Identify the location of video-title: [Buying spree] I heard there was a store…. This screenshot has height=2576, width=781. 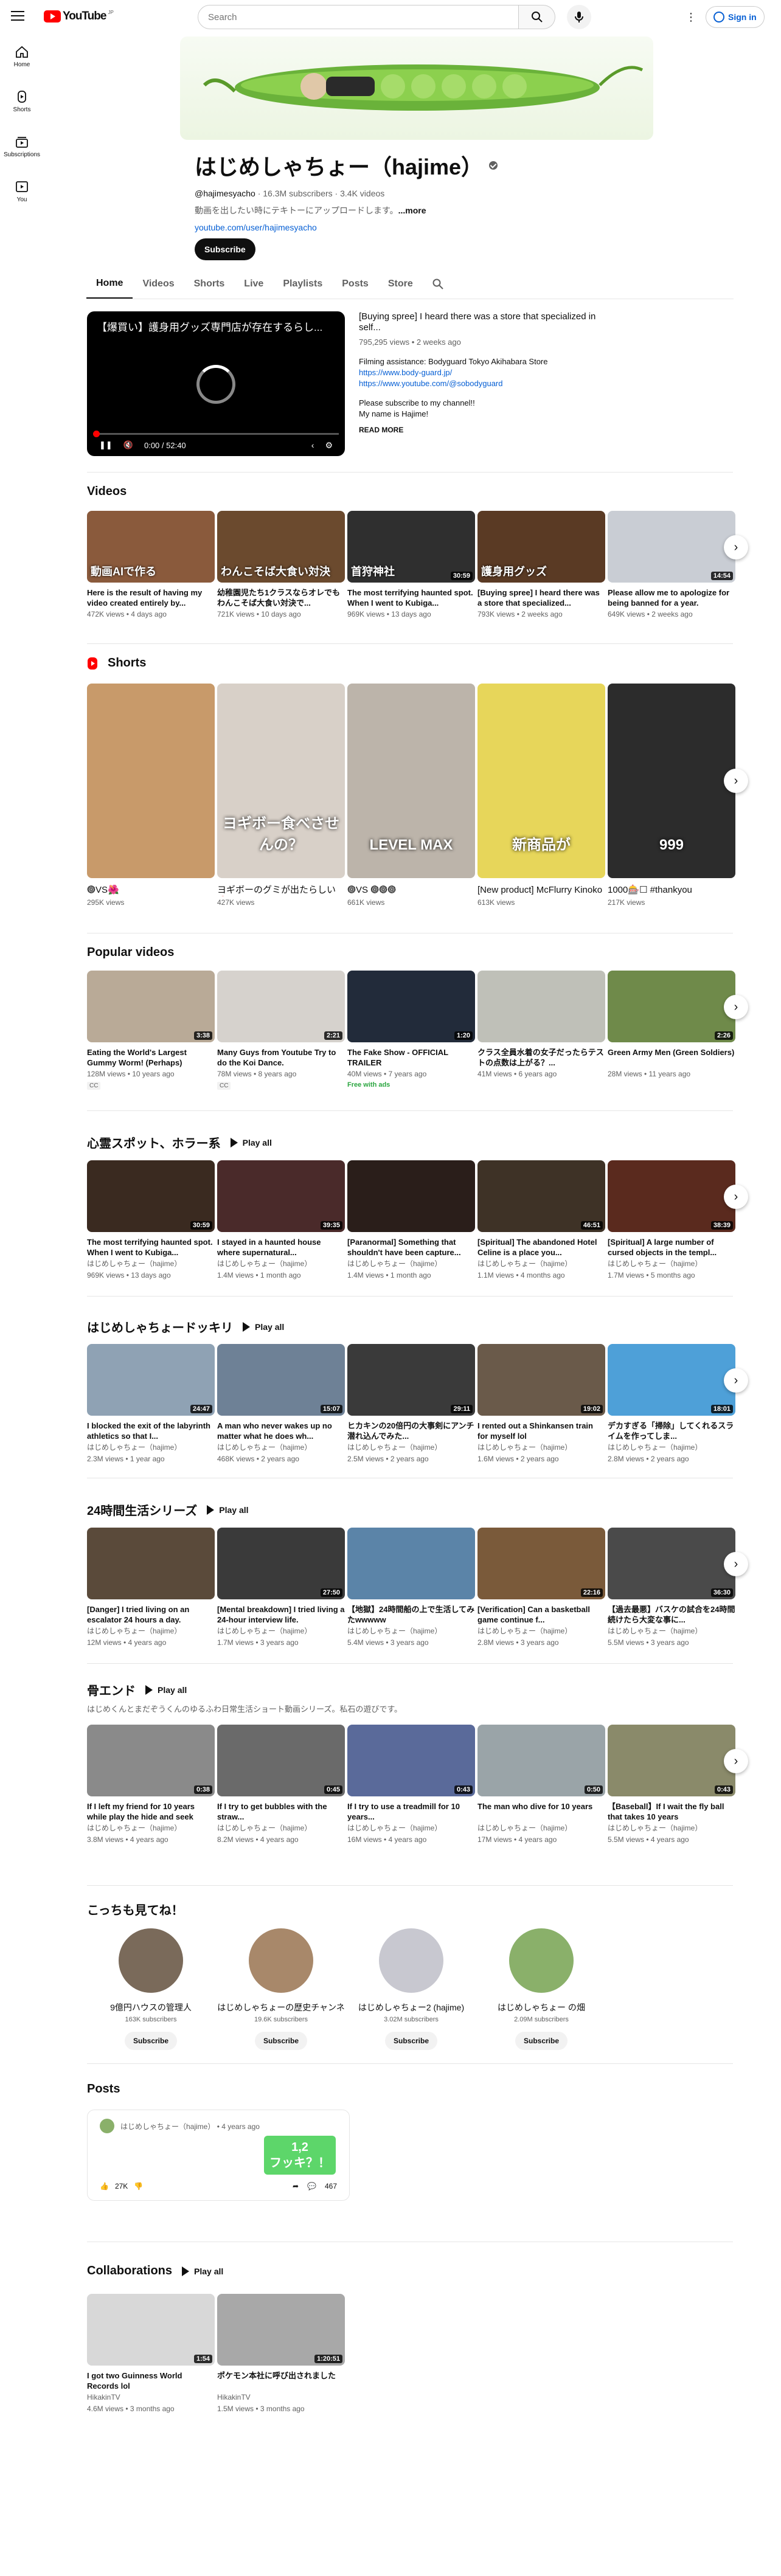
(541, 597).